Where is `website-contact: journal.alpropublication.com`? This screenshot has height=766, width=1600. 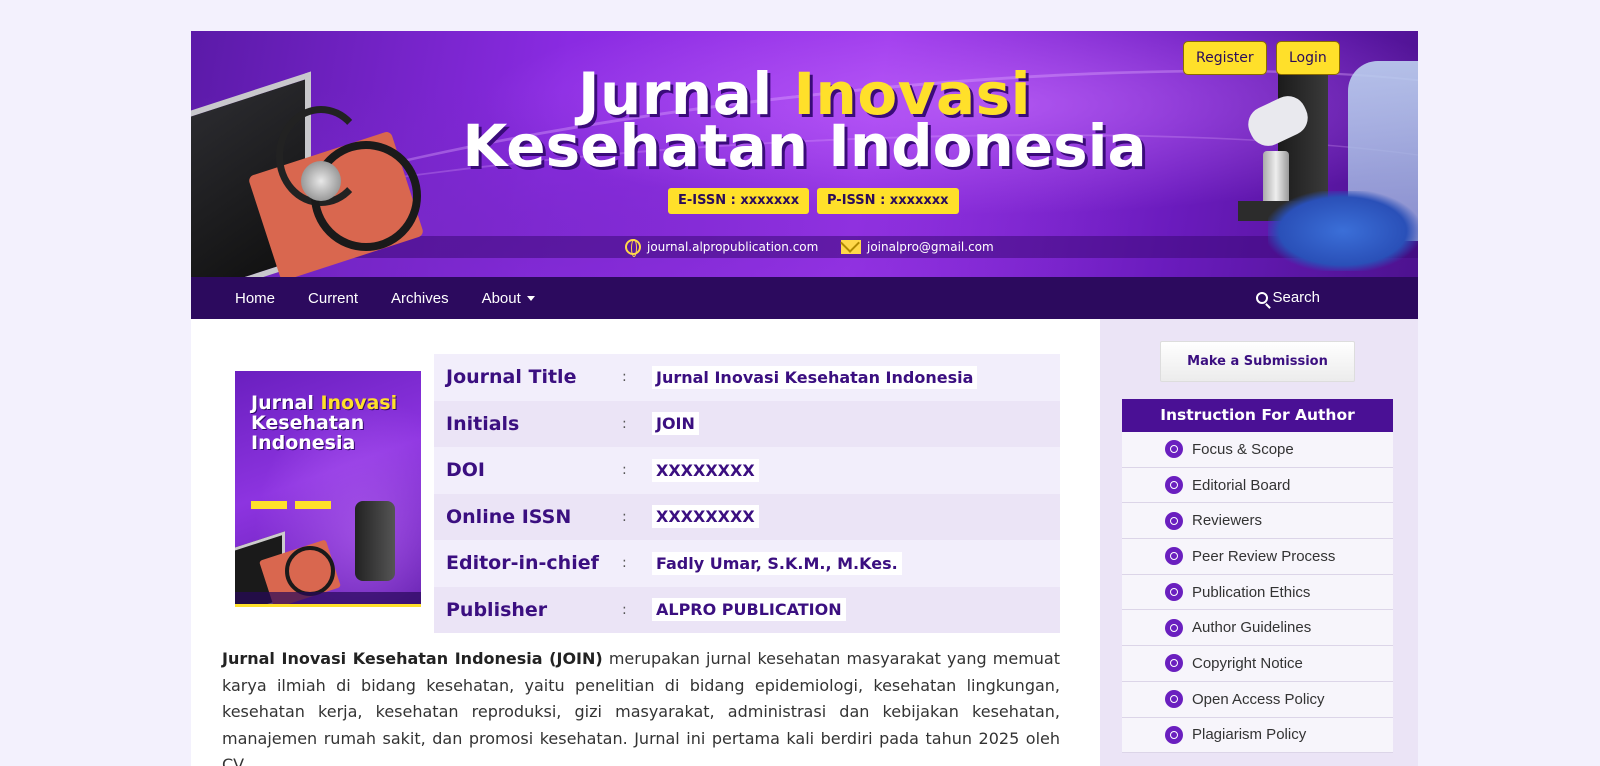
website-contact: journal.alpropublication.com is located at coordinates (722, 247).